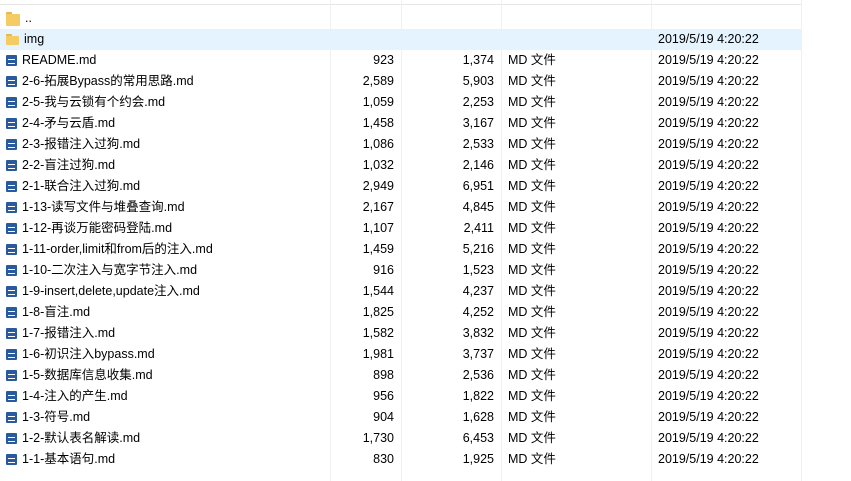  I want to click on file-name: 1-3-符号.md, so click(56, 417).